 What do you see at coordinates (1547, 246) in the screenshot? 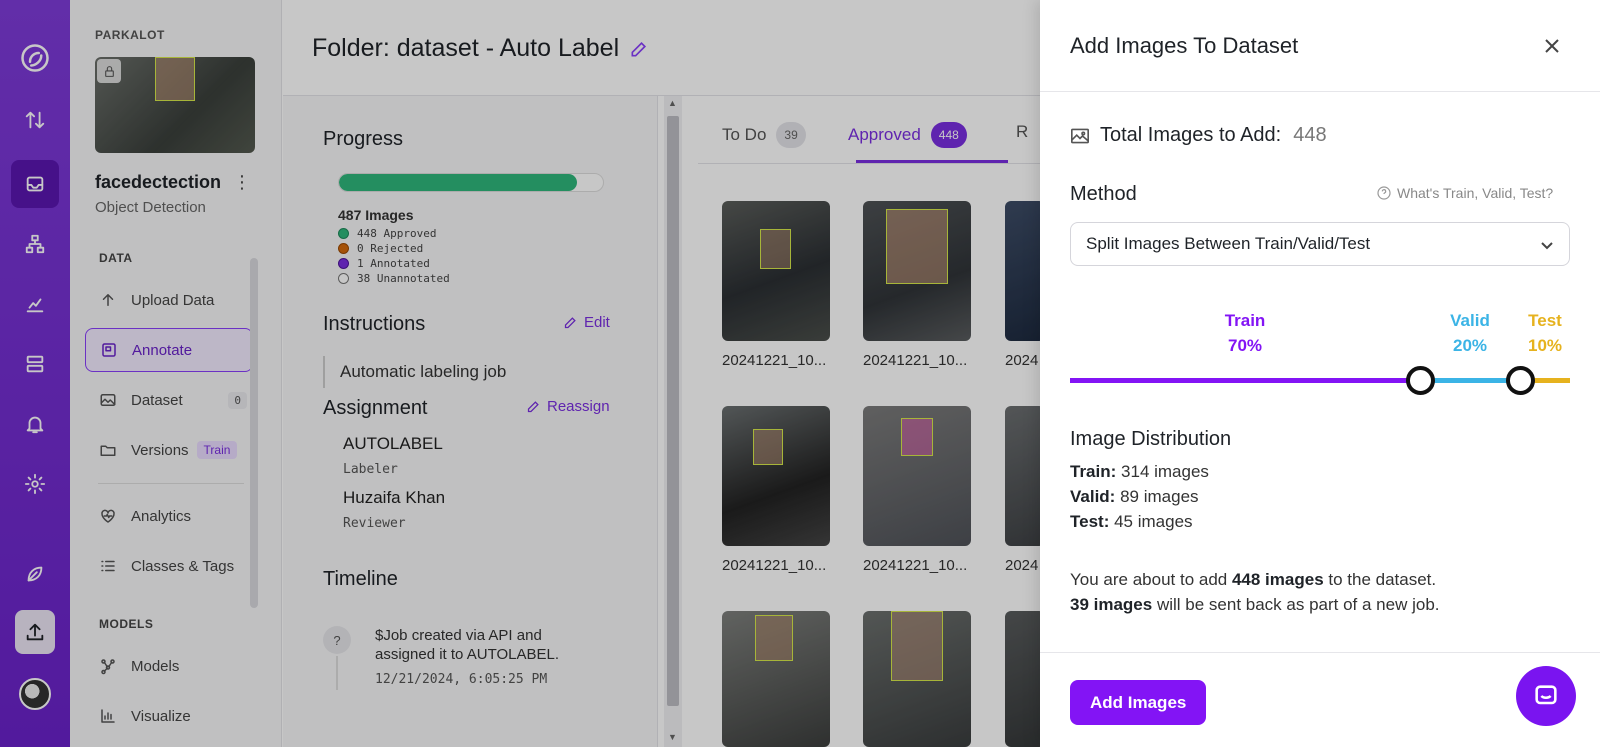
I see `chevron-down-icon` at bounding box center [1547, 246].